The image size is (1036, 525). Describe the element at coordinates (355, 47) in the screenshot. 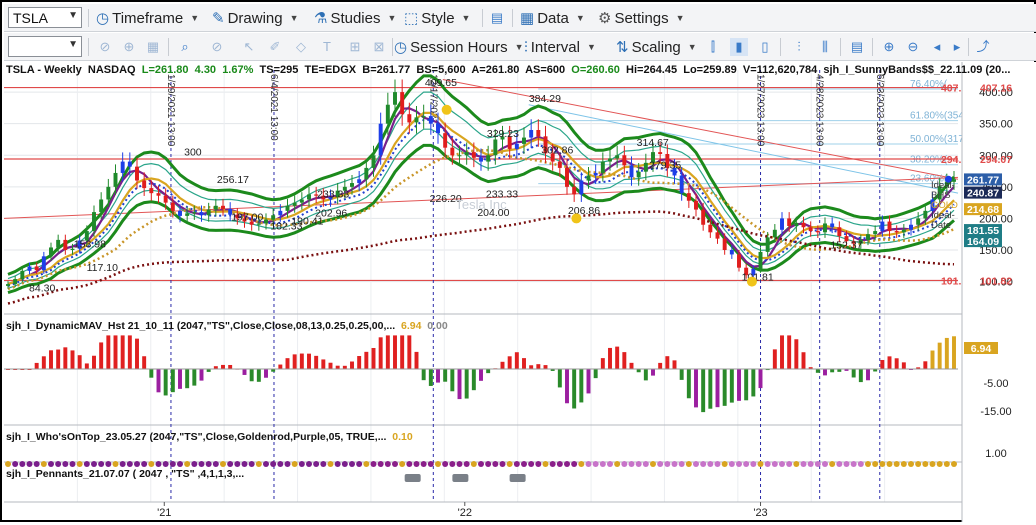

I see `alert-tool-icon: ⊞` at that location.